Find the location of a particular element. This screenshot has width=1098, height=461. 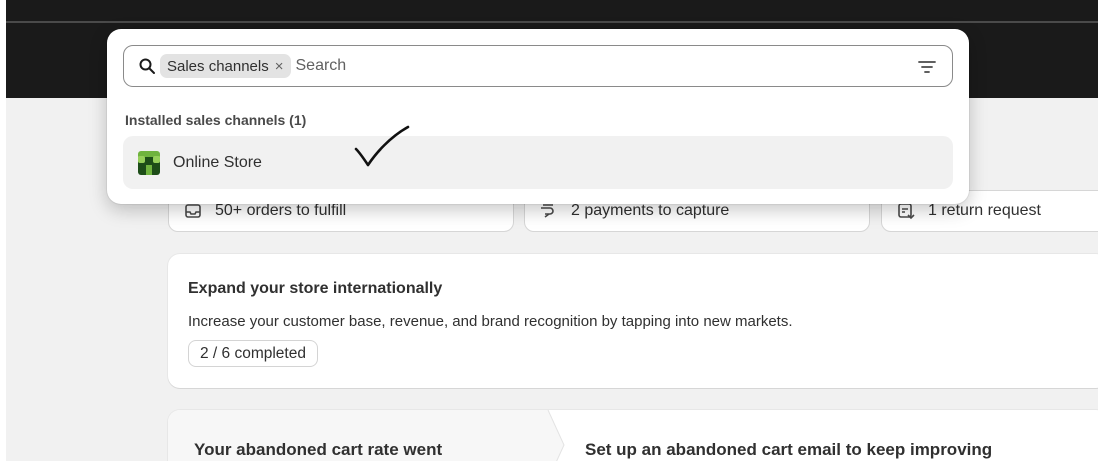

filter-button is located at coordinates (927, 67).